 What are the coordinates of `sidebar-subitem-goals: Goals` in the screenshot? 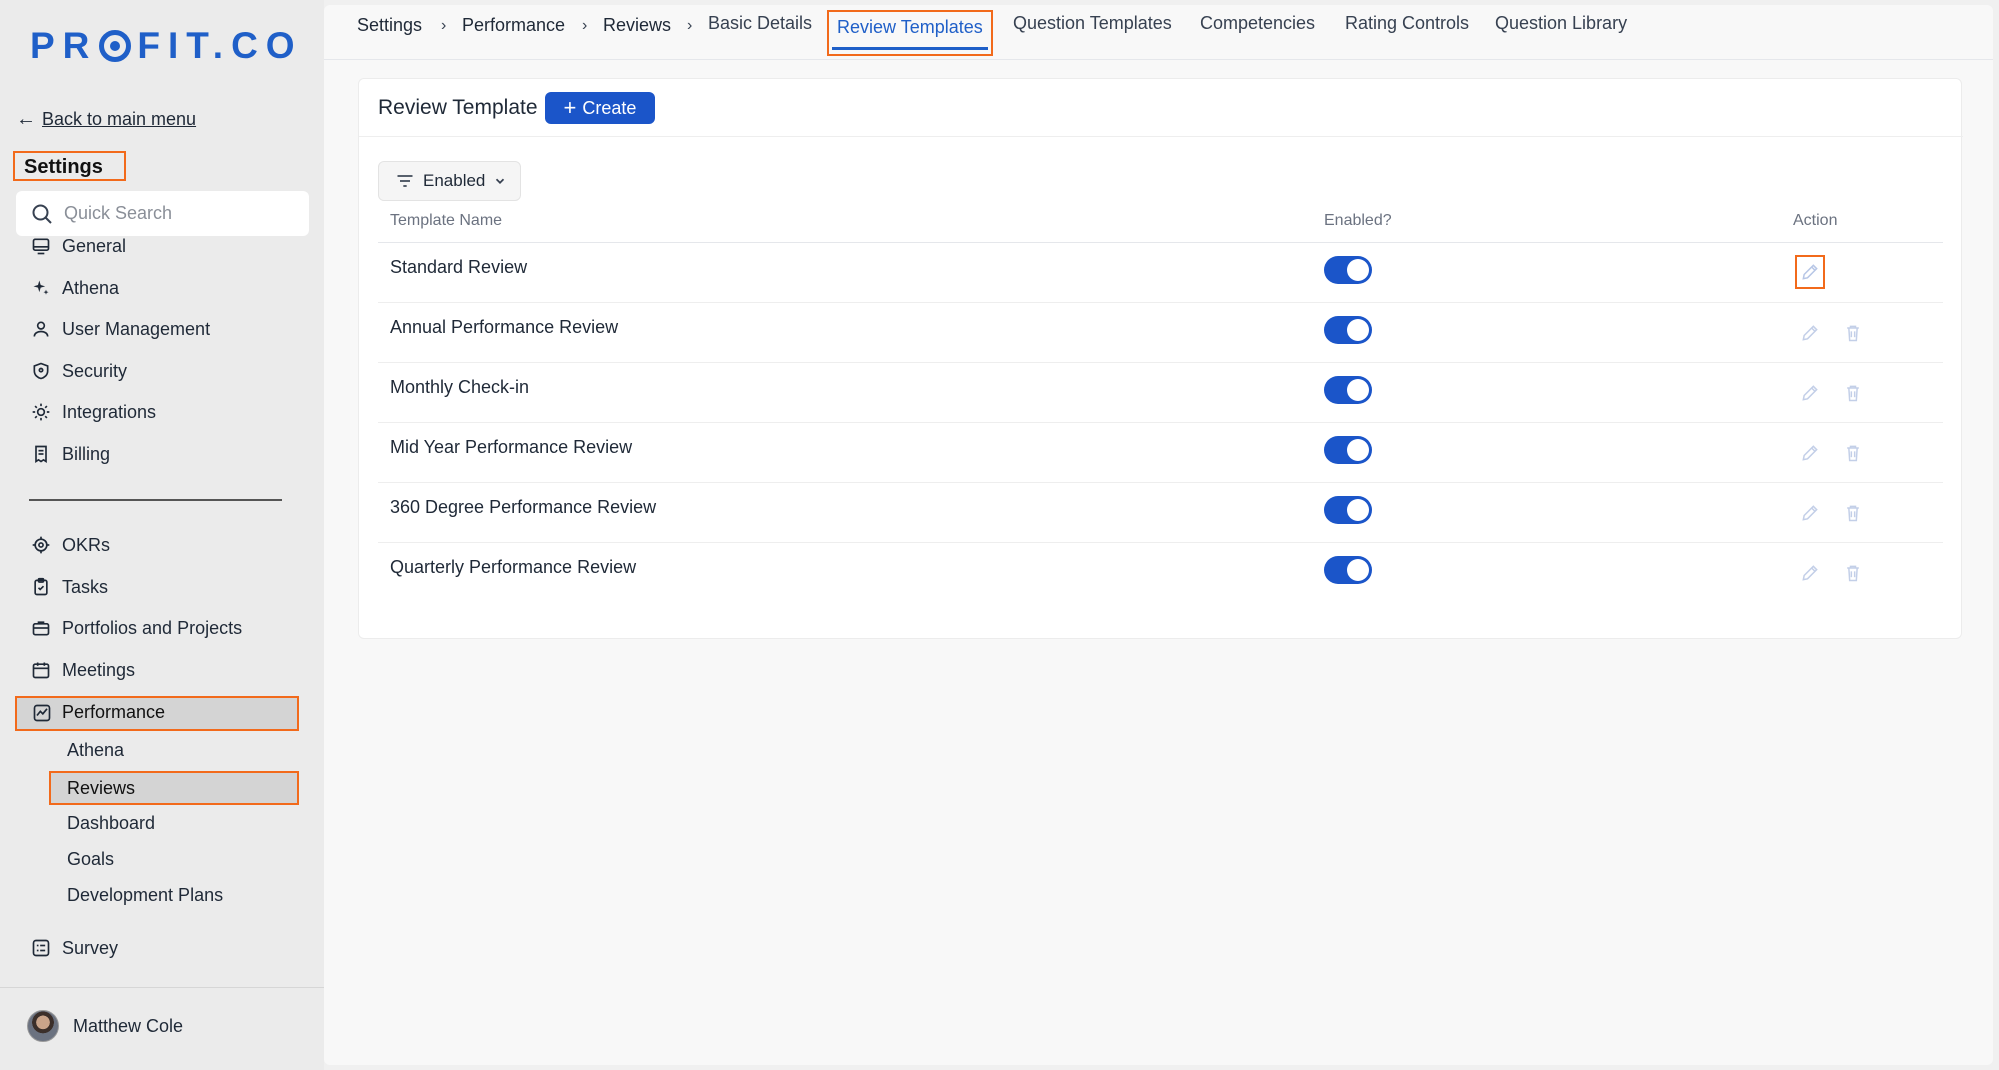 It's located at (90, 859).